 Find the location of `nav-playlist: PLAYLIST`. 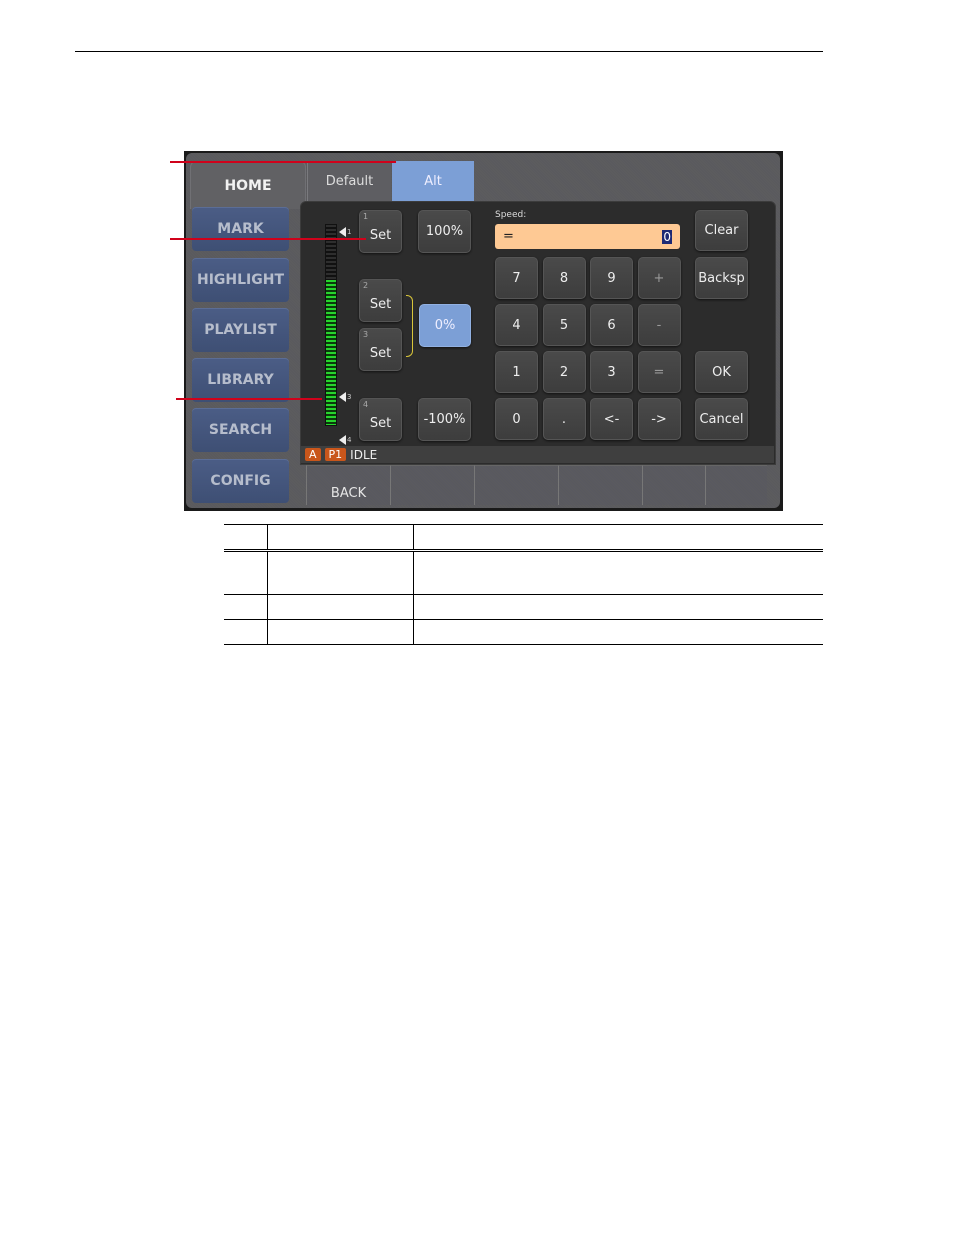

nav-playlist: PLAYLIST is located at coordinates (240, 330).